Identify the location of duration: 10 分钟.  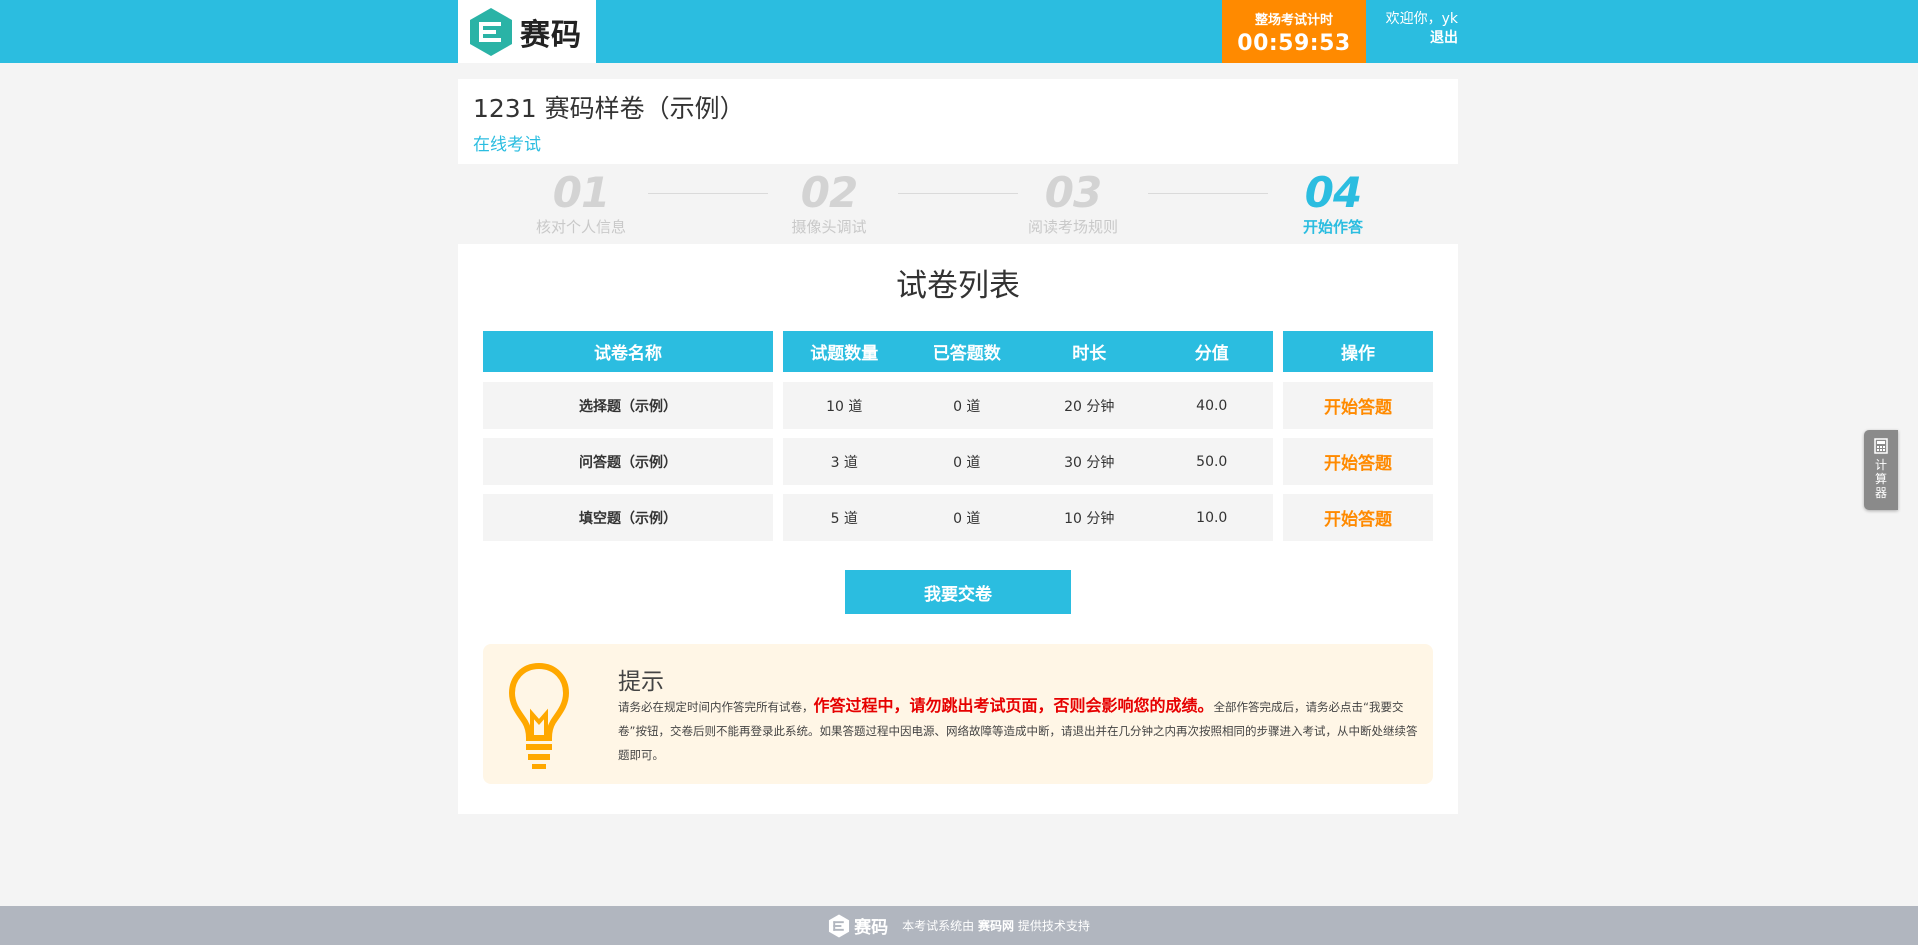
(1089, 518).